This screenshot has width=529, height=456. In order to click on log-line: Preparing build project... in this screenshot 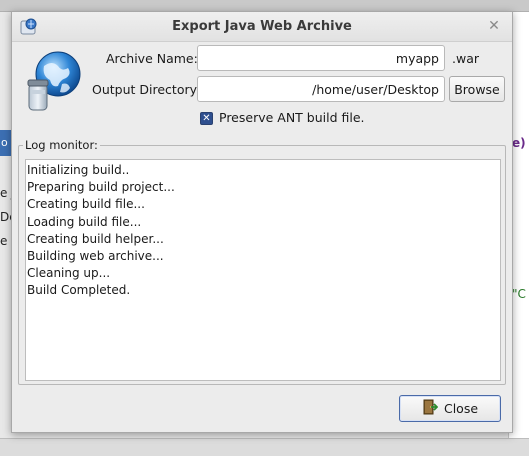, I will do `click(101, 187)`.